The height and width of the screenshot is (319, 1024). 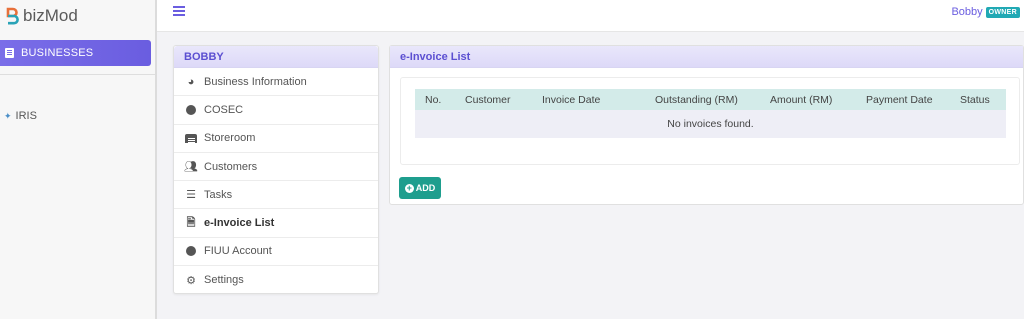 I want to click on menu-item-storeroom: Storeroom, so click(x=276, y=139).